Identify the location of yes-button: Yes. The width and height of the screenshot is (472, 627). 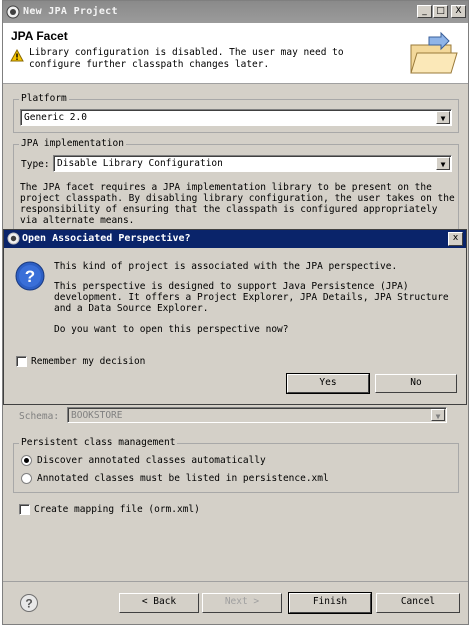
(328, 383).